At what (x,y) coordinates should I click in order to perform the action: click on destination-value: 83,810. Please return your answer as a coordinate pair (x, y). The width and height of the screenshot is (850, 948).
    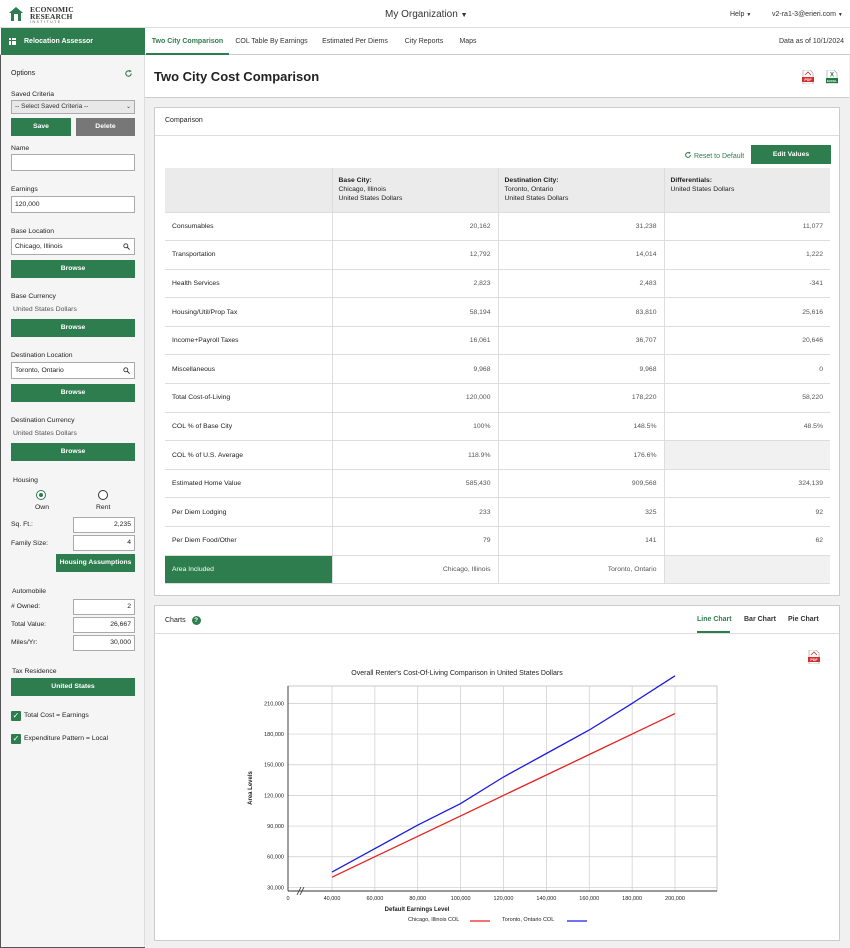
    Looking at the image, I should click on (581, 312).